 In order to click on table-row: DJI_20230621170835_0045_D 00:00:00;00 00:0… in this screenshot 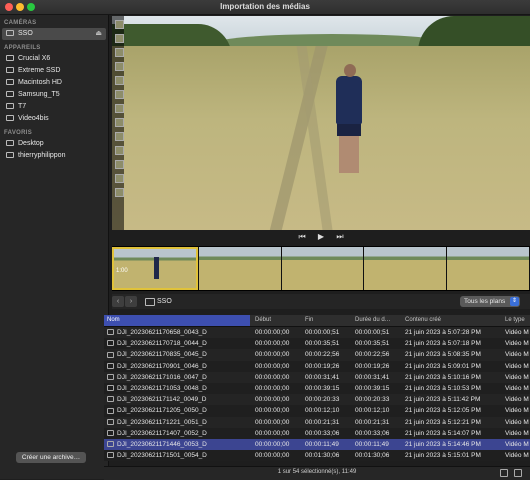, I will do `click(317, 355)`.